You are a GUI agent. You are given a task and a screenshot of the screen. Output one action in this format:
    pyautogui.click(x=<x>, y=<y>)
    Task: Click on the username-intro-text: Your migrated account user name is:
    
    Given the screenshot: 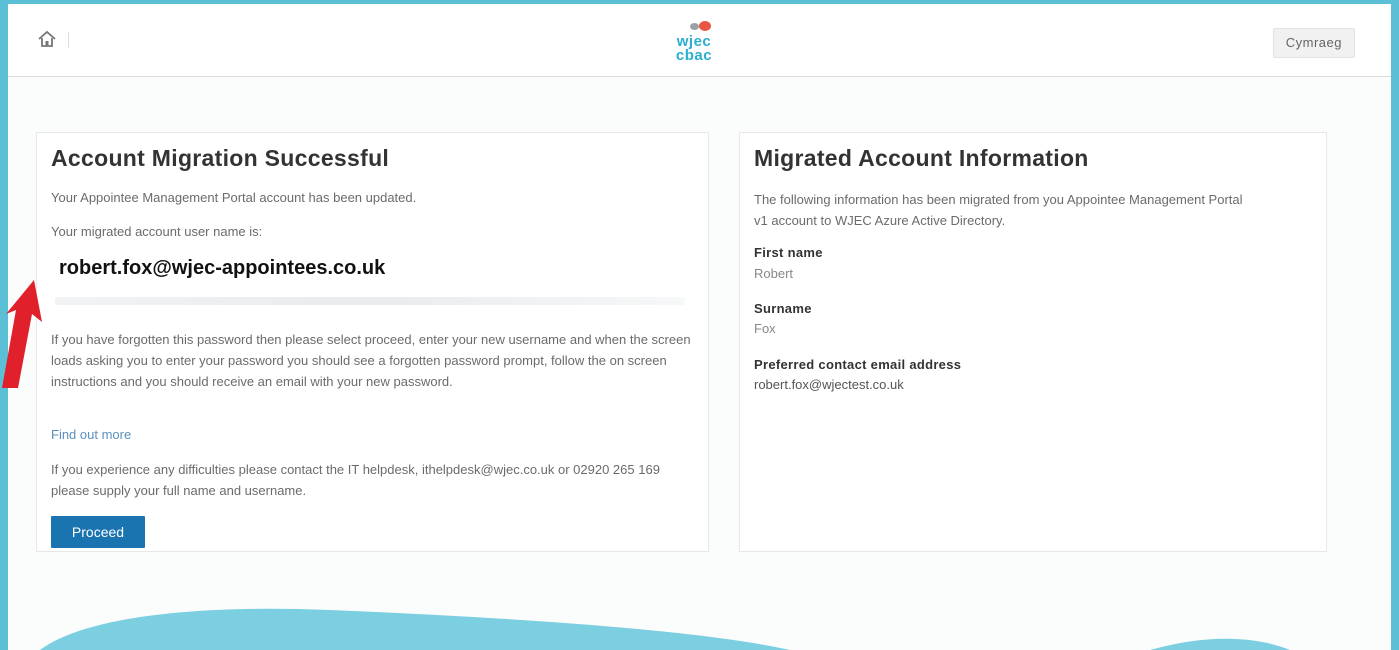 What is the action you would take?
    pyautogui.click(x=157, y=231)
    